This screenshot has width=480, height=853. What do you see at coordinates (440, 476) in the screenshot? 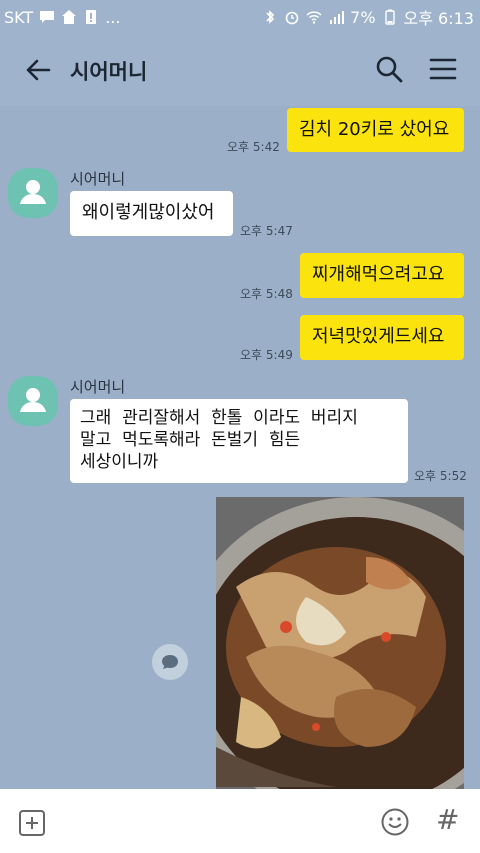
I see `message-time: 오후 5:52` at bounding box center [440, 476].